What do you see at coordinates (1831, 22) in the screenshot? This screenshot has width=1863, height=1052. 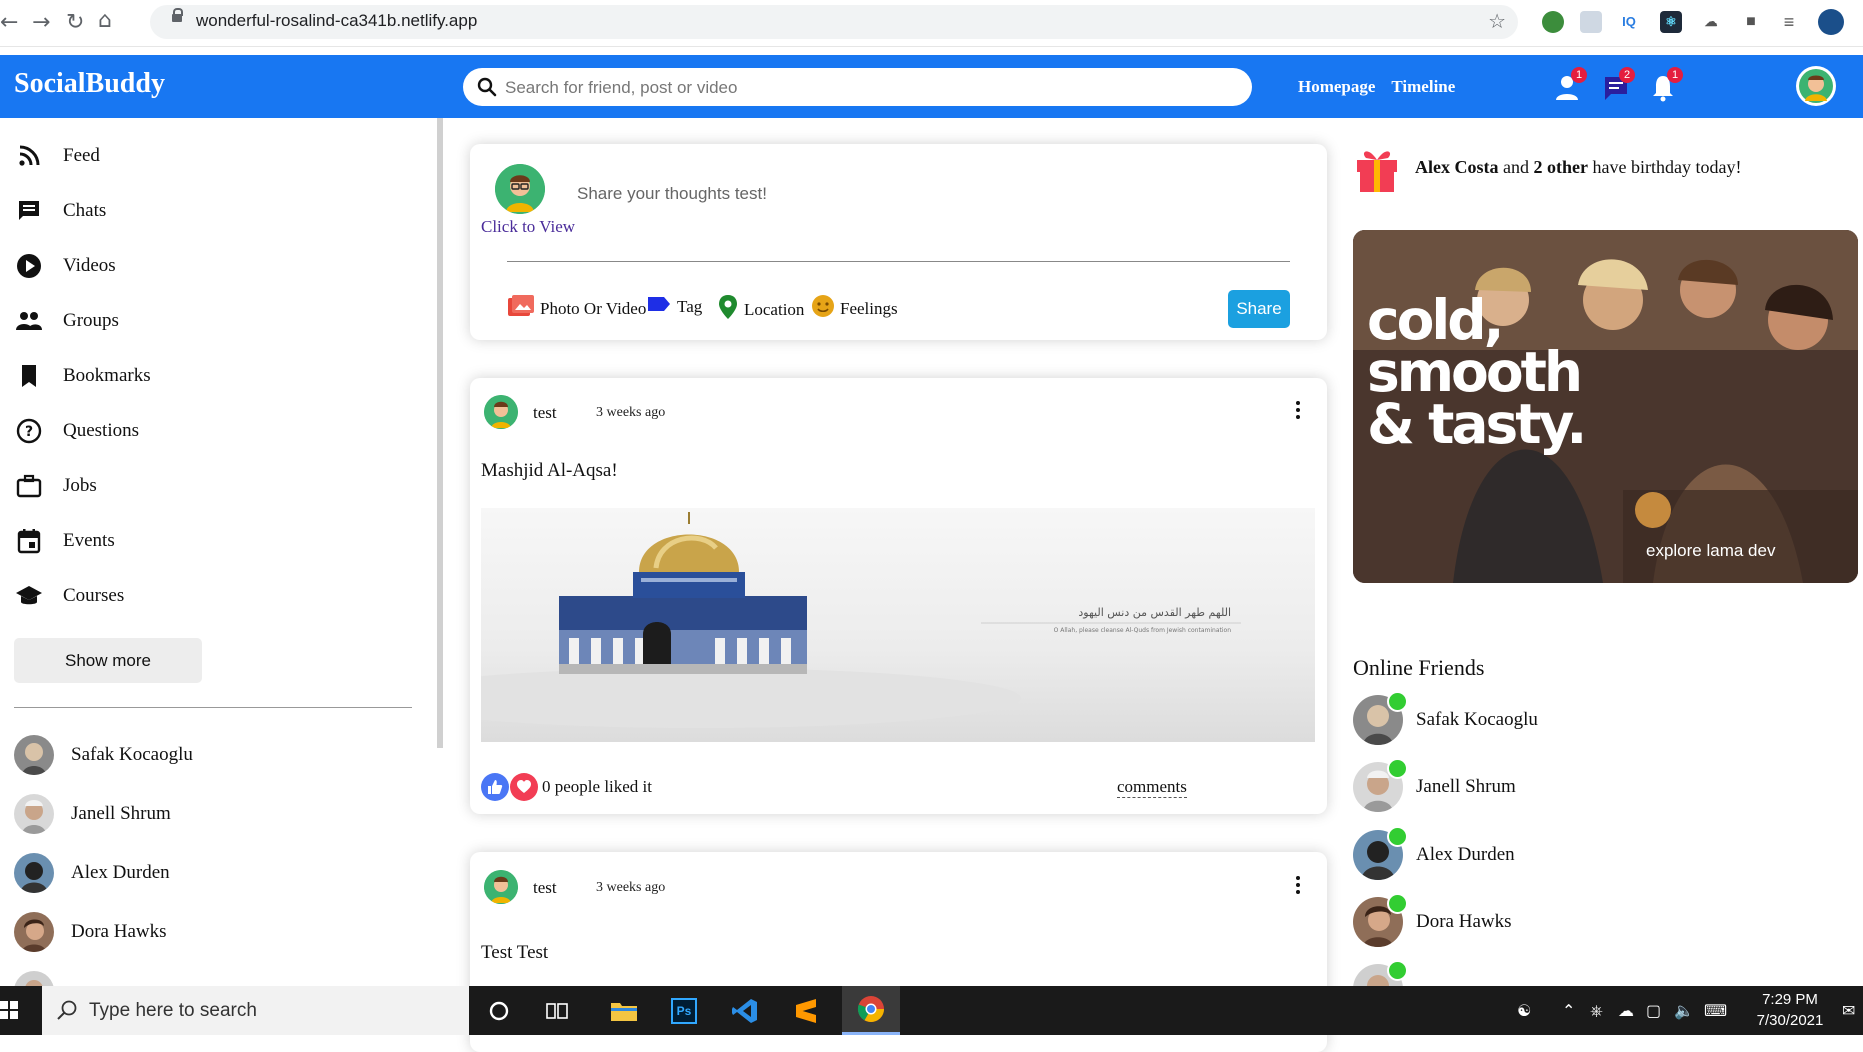 I see `profile-avatar` at bounding box center [1831, 22].